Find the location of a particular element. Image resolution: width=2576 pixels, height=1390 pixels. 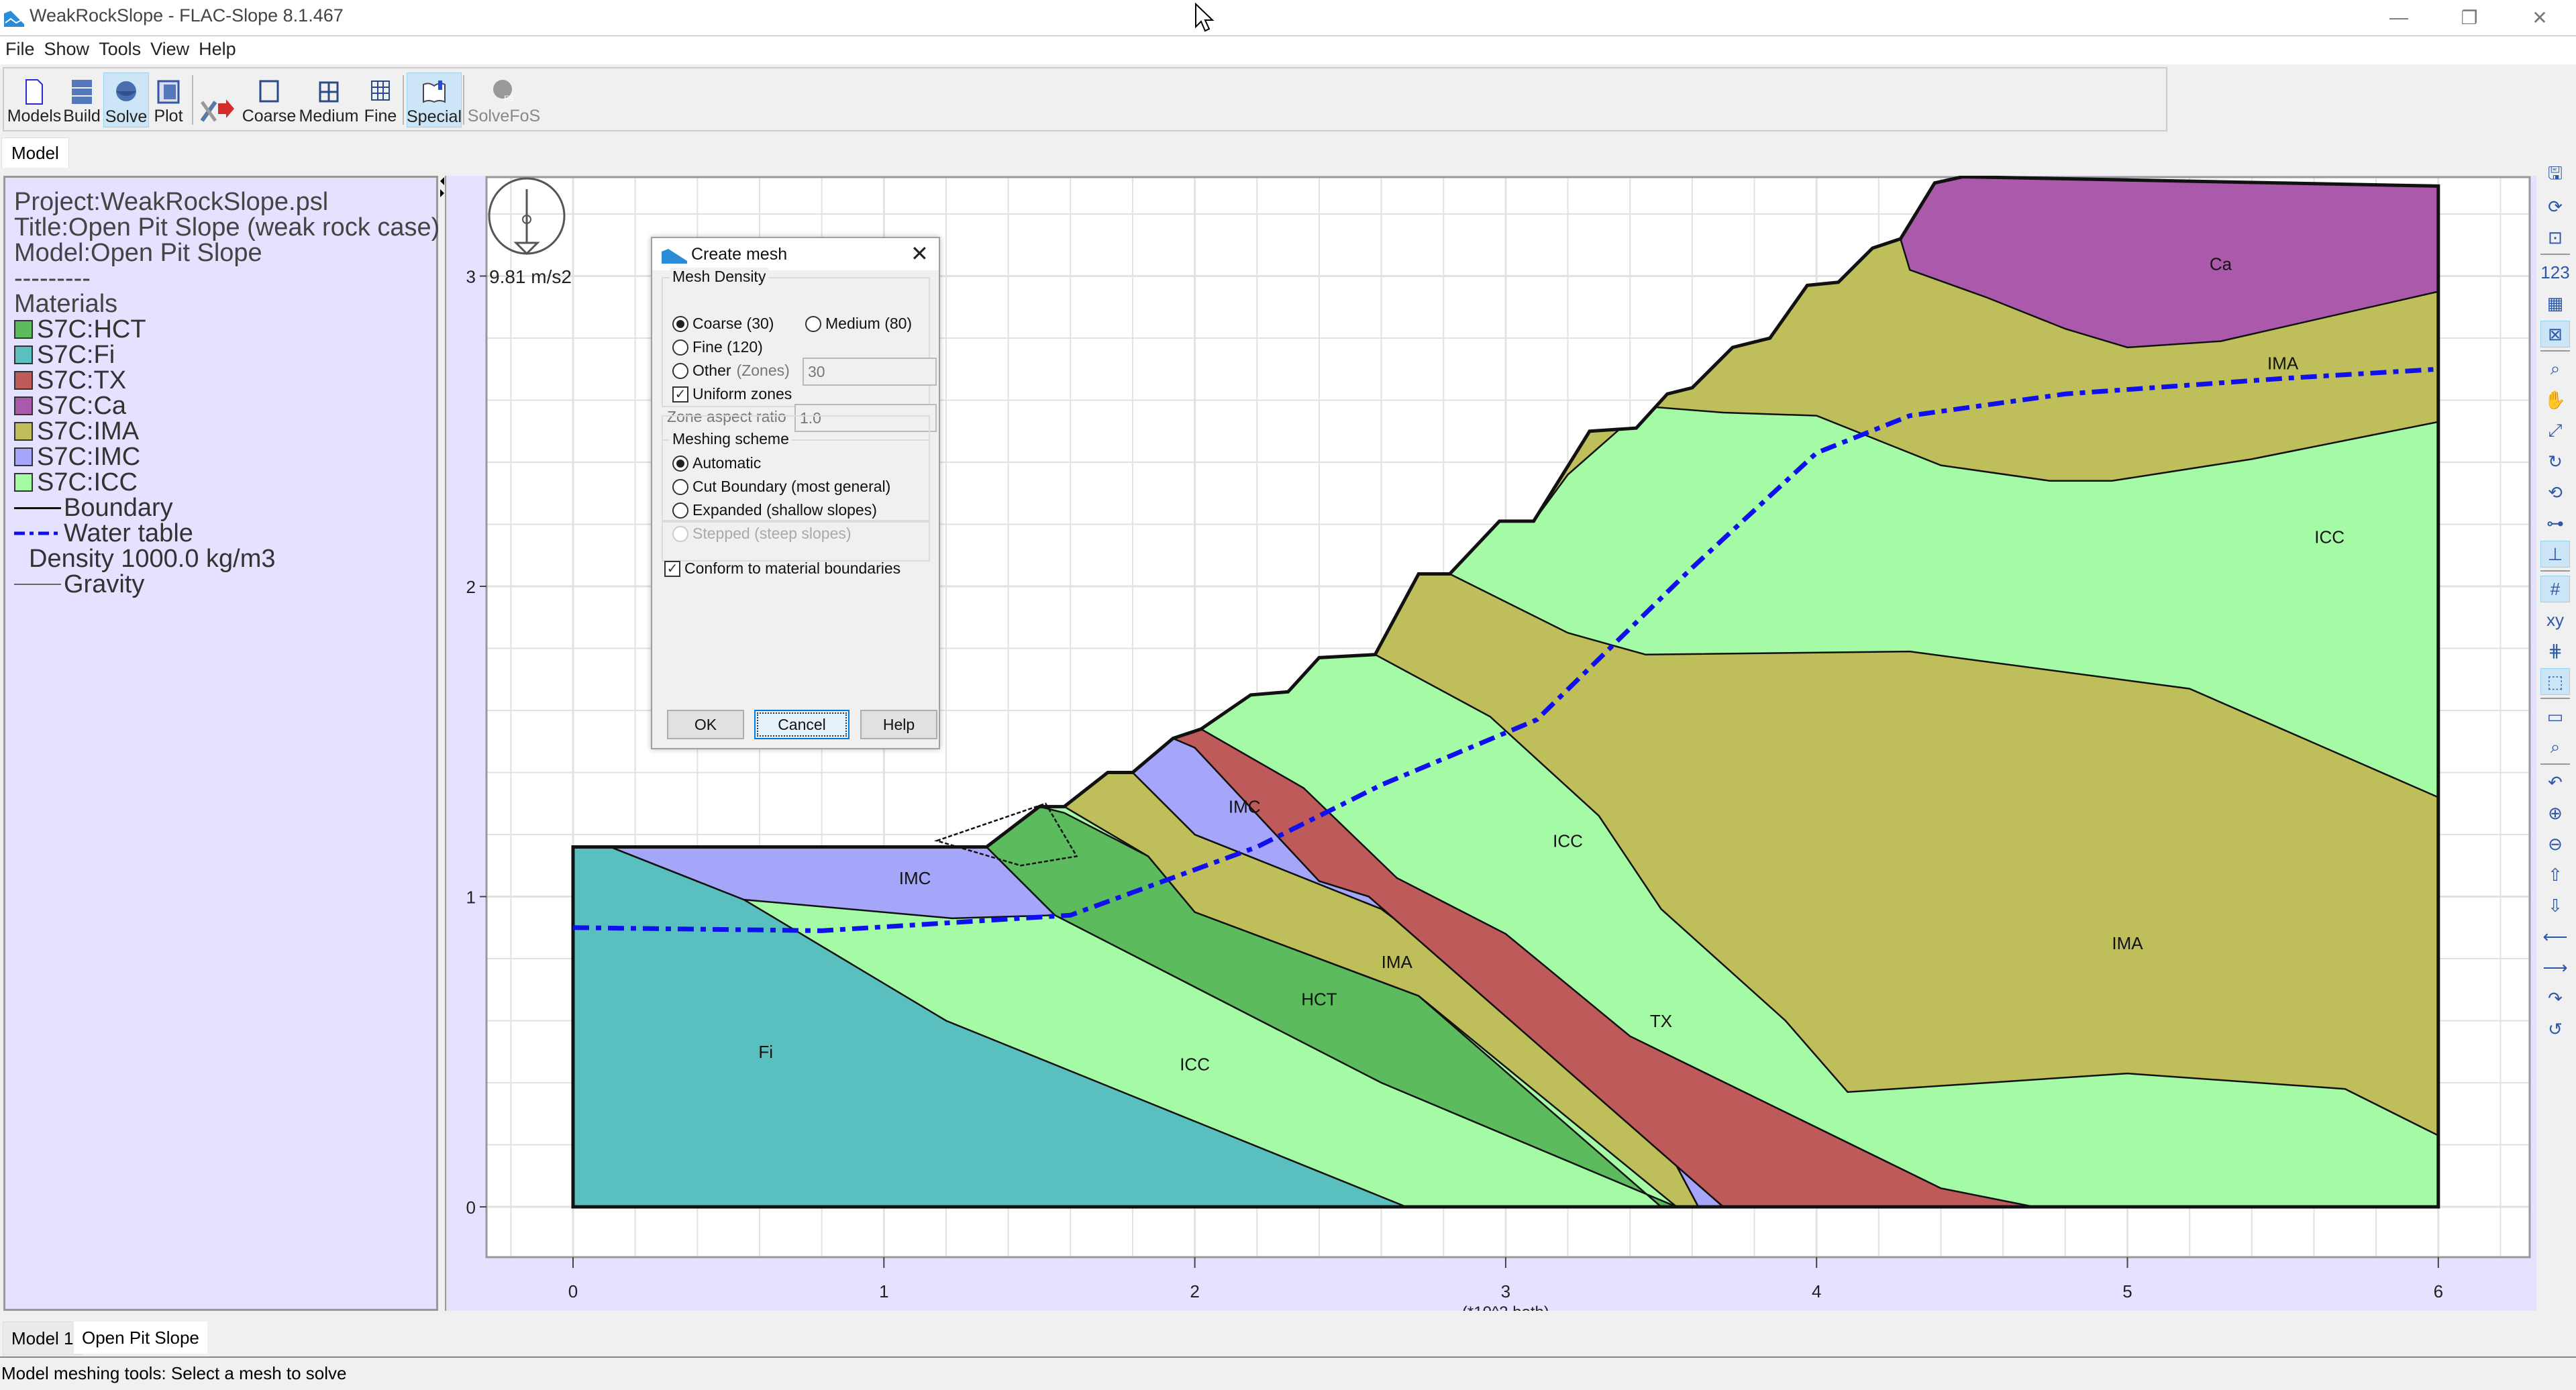

menu-tools: Tools is located at coordinates (120, 49).